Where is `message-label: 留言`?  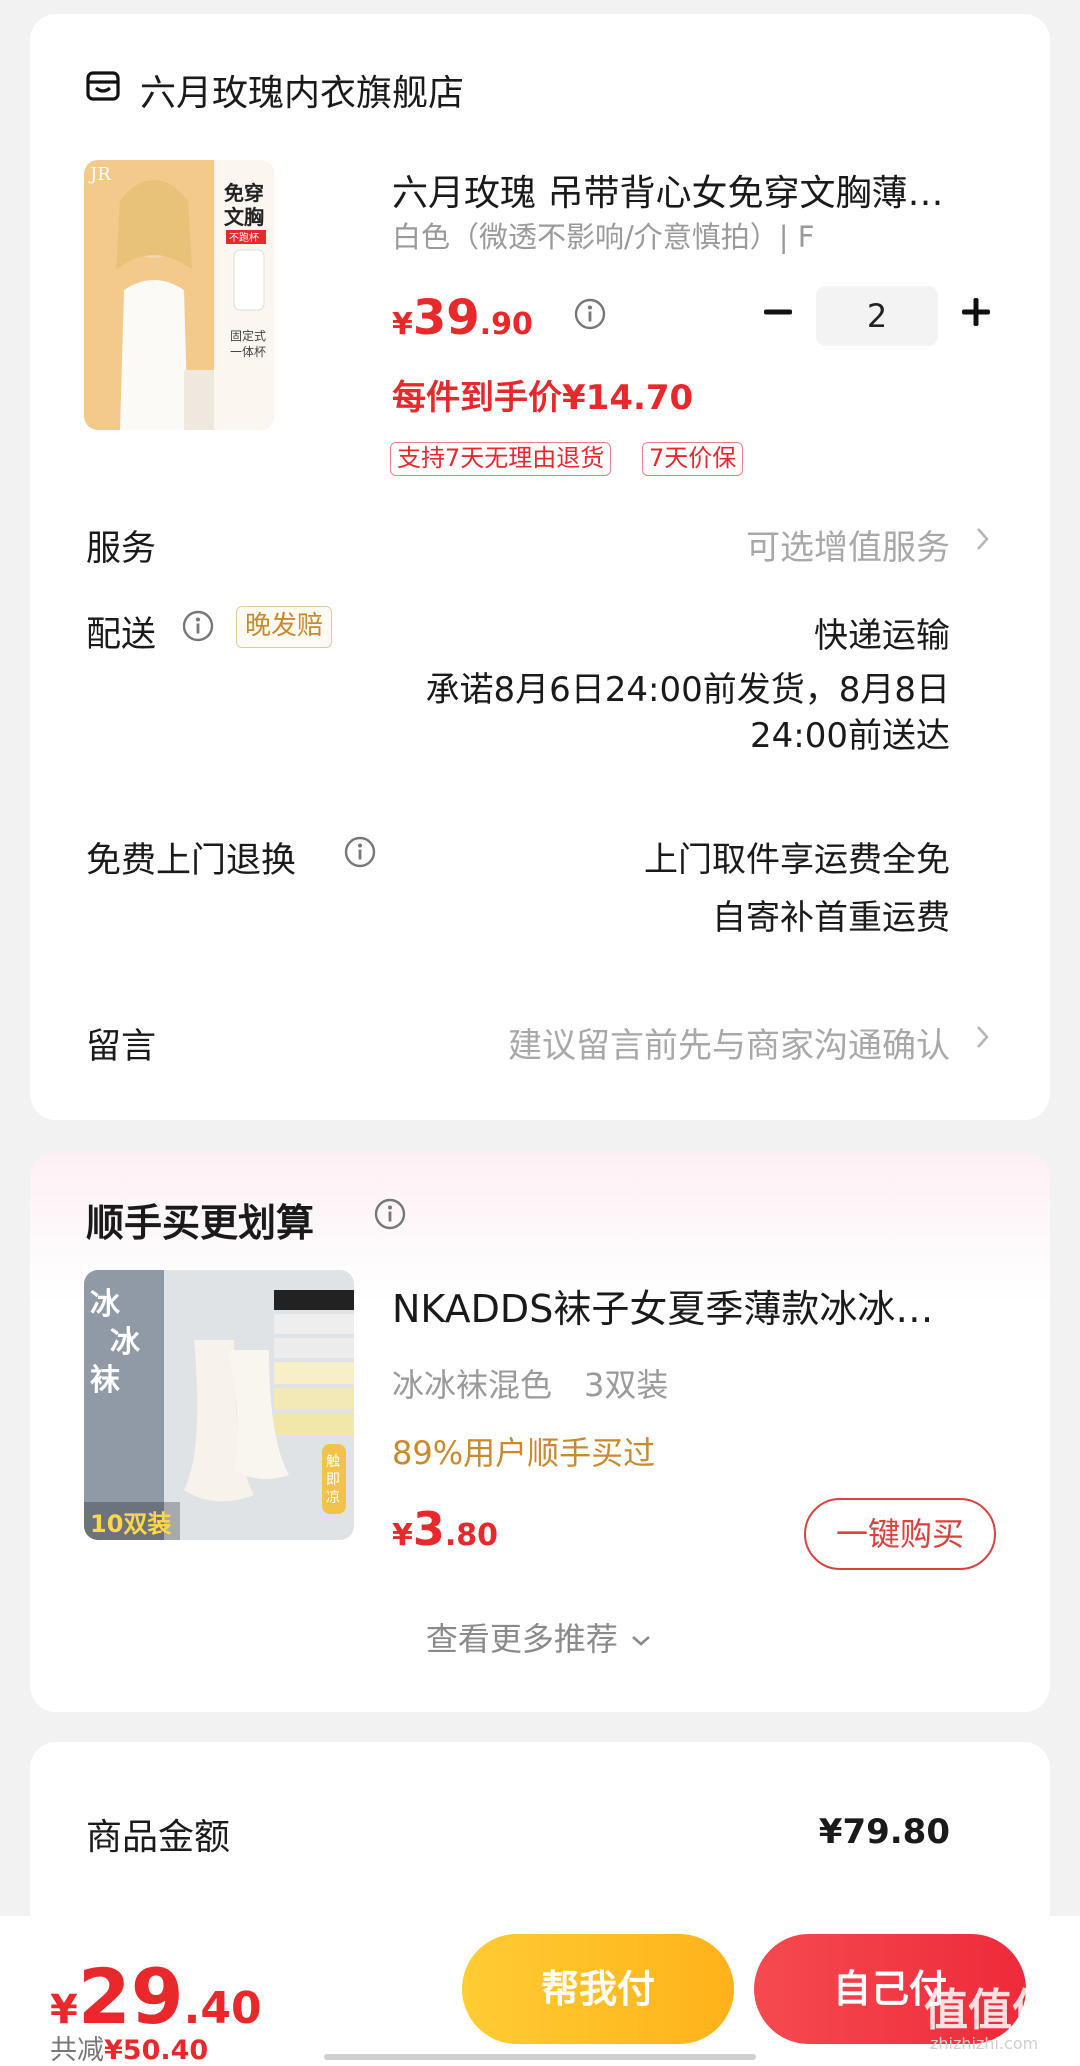
message-label: 留言 is located at coordinates (121, 1047).